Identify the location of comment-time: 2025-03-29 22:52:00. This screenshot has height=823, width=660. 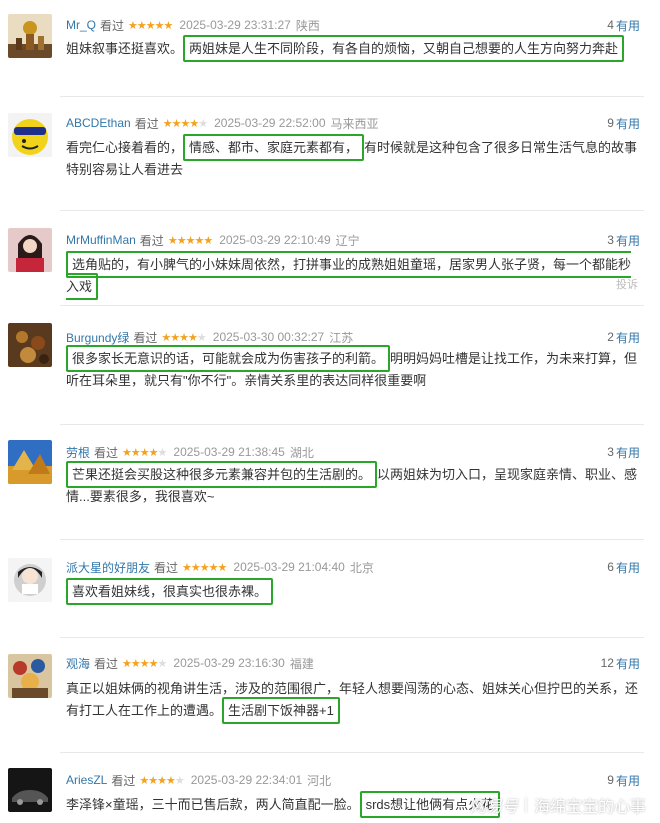
(270, 123).